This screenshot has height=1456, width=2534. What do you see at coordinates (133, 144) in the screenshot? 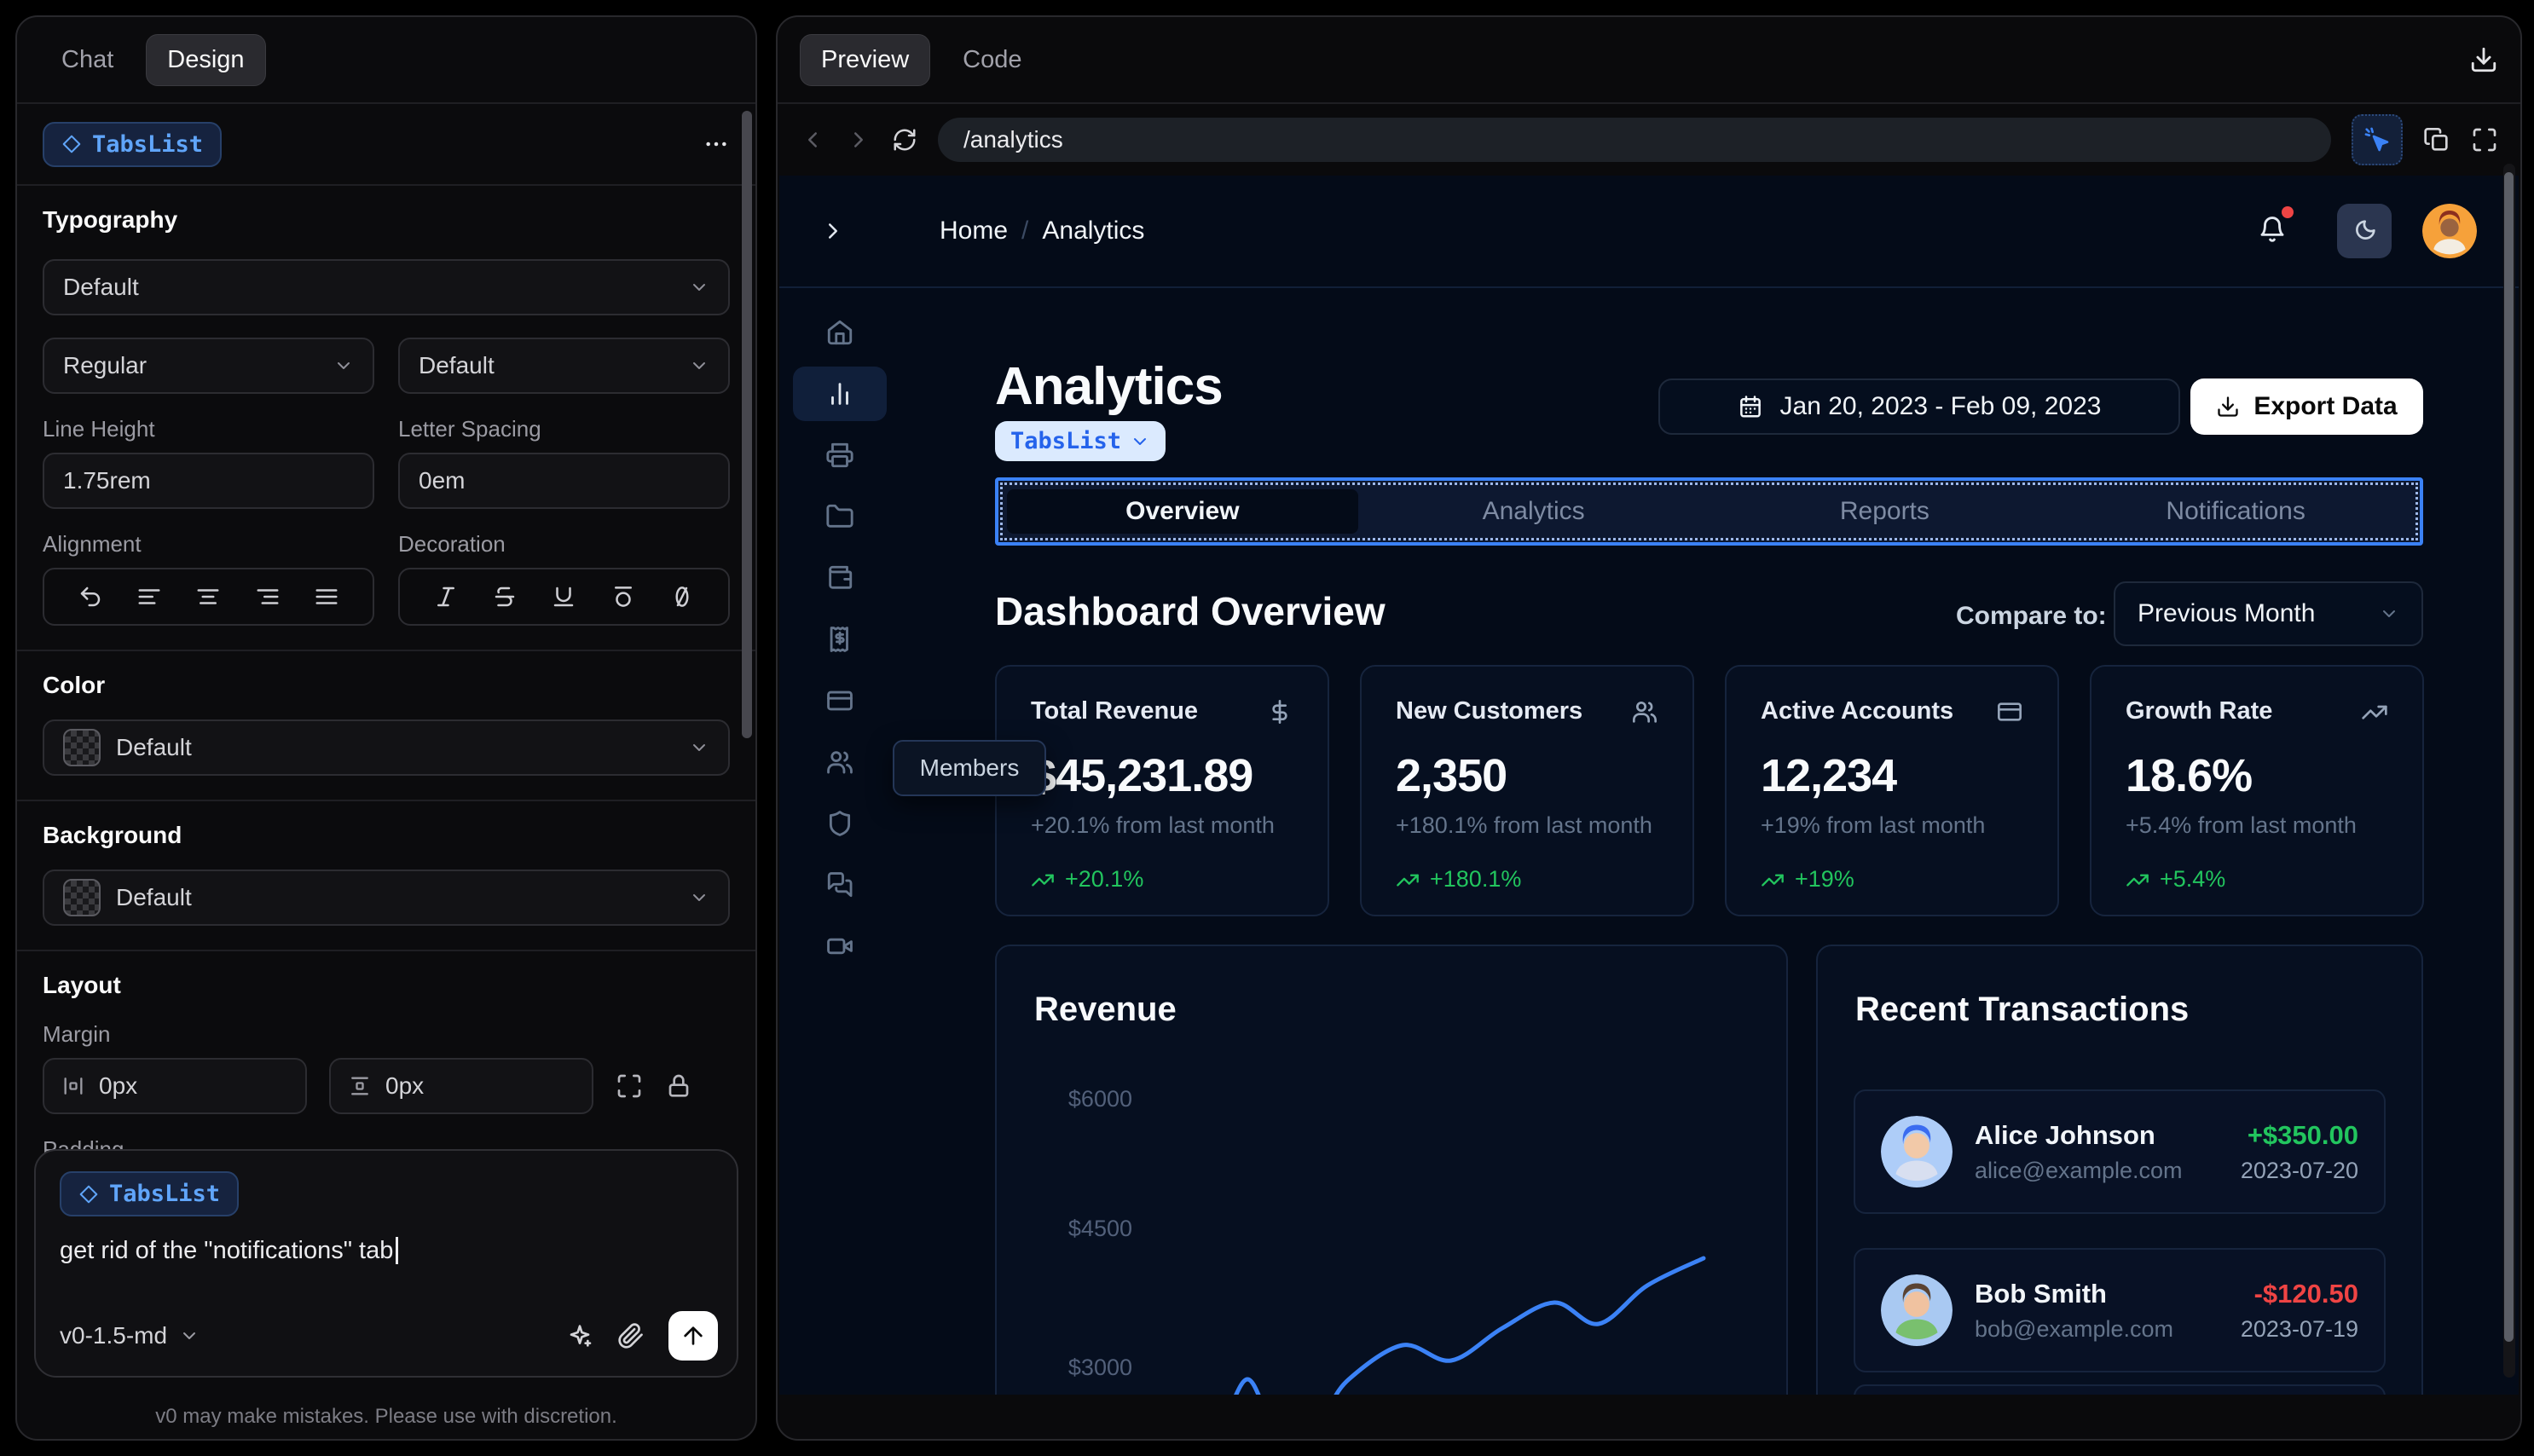
I see `selected-element-chip: TabsList` at bounding box center [133, 144].